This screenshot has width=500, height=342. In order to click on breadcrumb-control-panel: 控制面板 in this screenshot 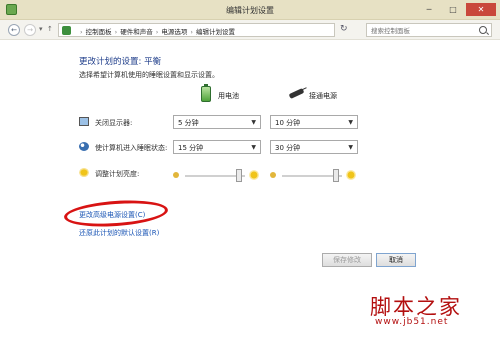, I will do `click(99, 32)`.